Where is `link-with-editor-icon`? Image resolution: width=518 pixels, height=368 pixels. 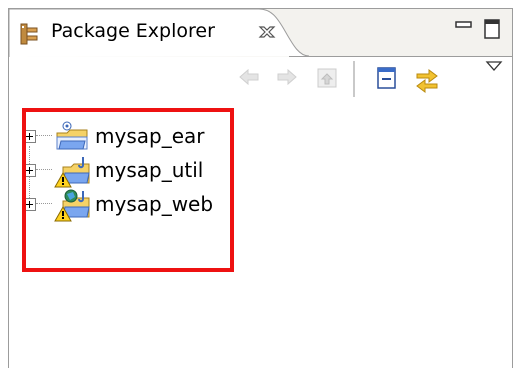
link-with-editor-icon is located at coordinates (427, 79).